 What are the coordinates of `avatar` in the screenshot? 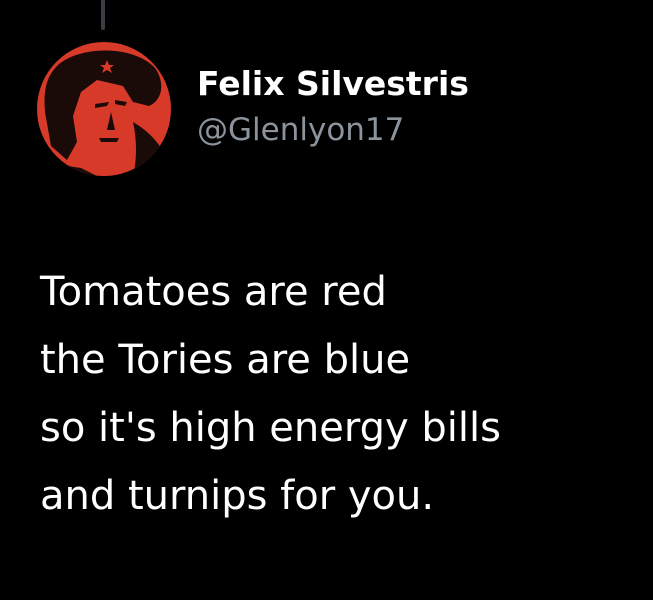 It's located at (104, 109).